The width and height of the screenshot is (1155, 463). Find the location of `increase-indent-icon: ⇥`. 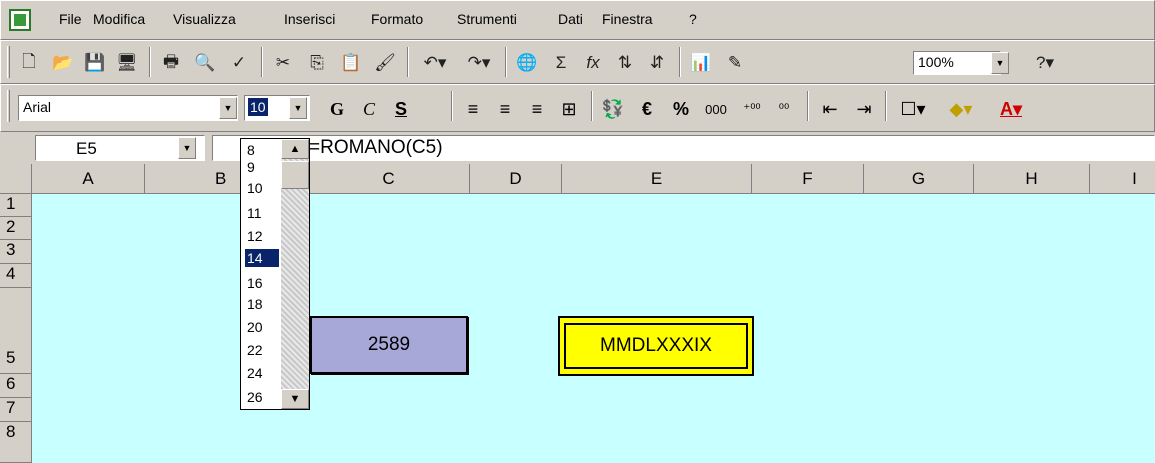

increase-indent-icon: ⇥ is located at coordinates (864, 109).